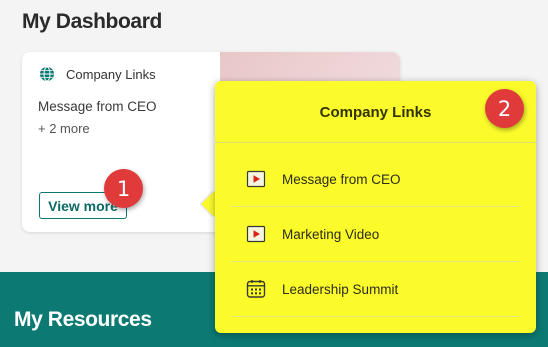  What do you see at coordinates (111, 74) in the screenshot?
I see `card-header-label: Company Links` at bounding box center [111, 74].